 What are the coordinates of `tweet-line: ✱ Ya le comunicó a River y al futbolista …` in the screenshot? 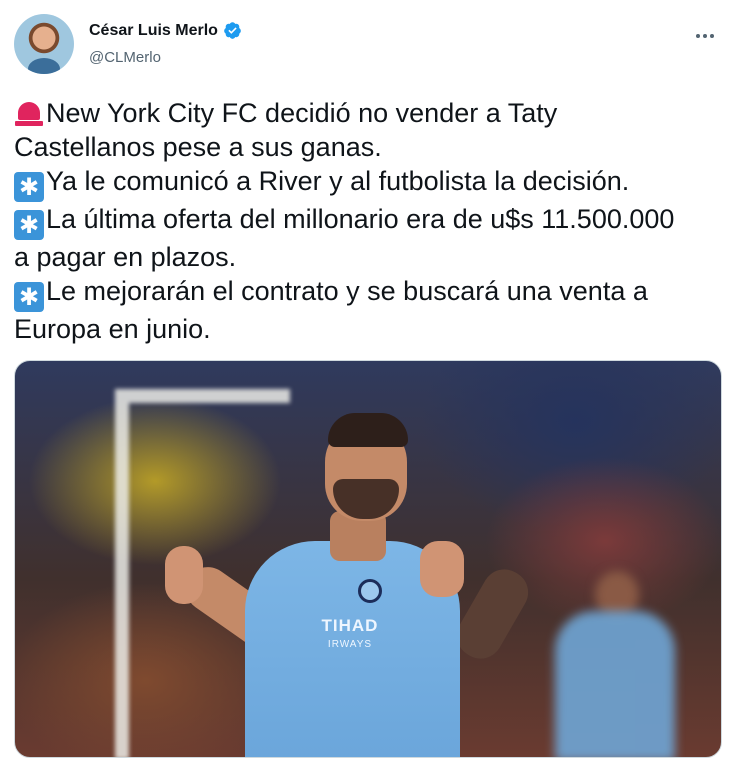 It's located at (370, 183).